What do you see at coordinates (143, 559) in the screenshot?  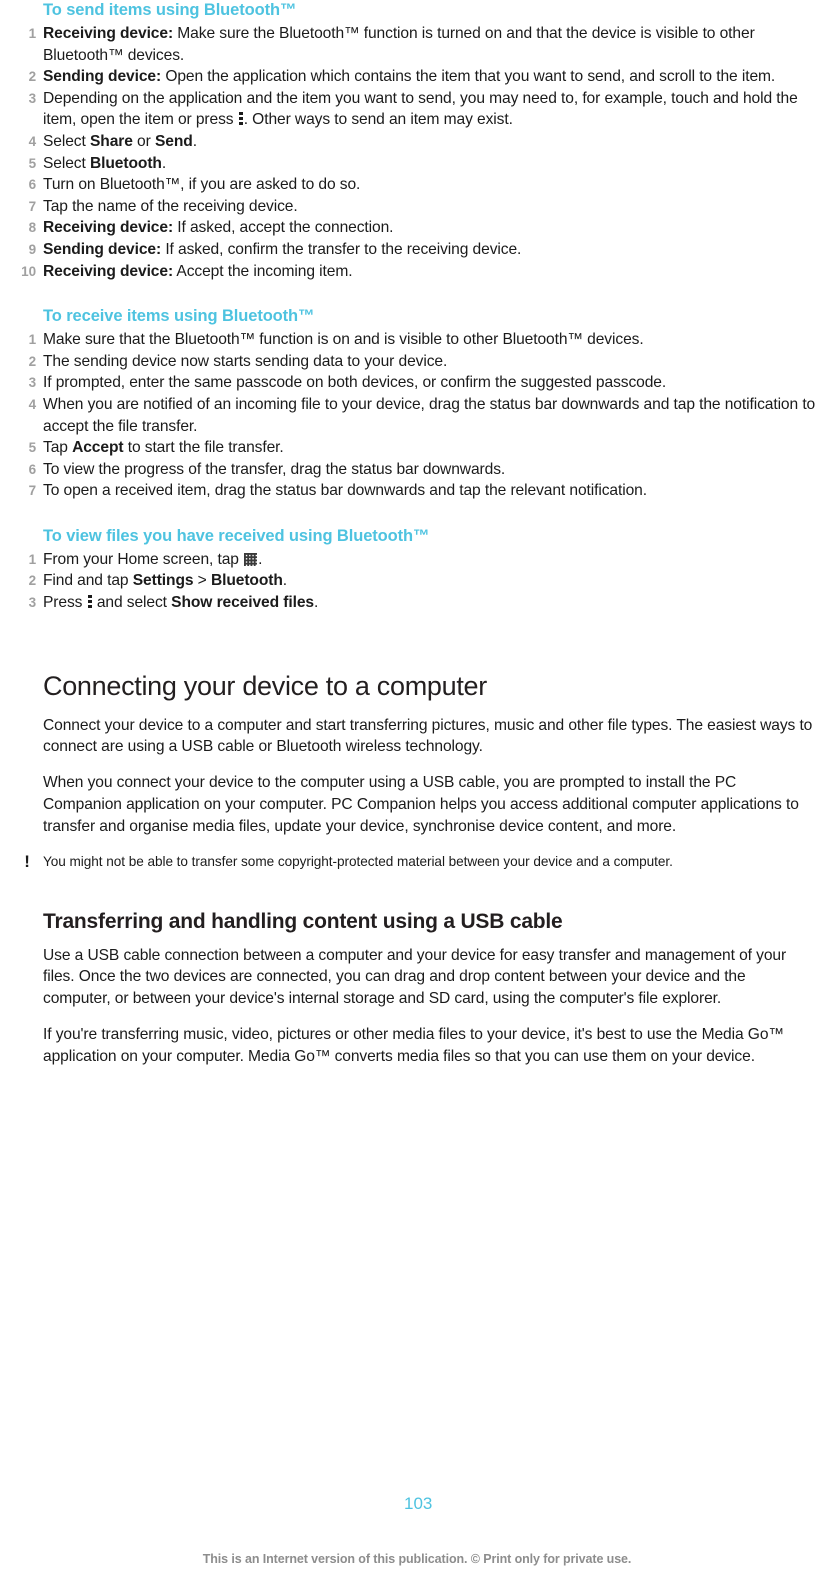 I see `step-text: From your Home screen, tap` at bounding box center [143, 559].